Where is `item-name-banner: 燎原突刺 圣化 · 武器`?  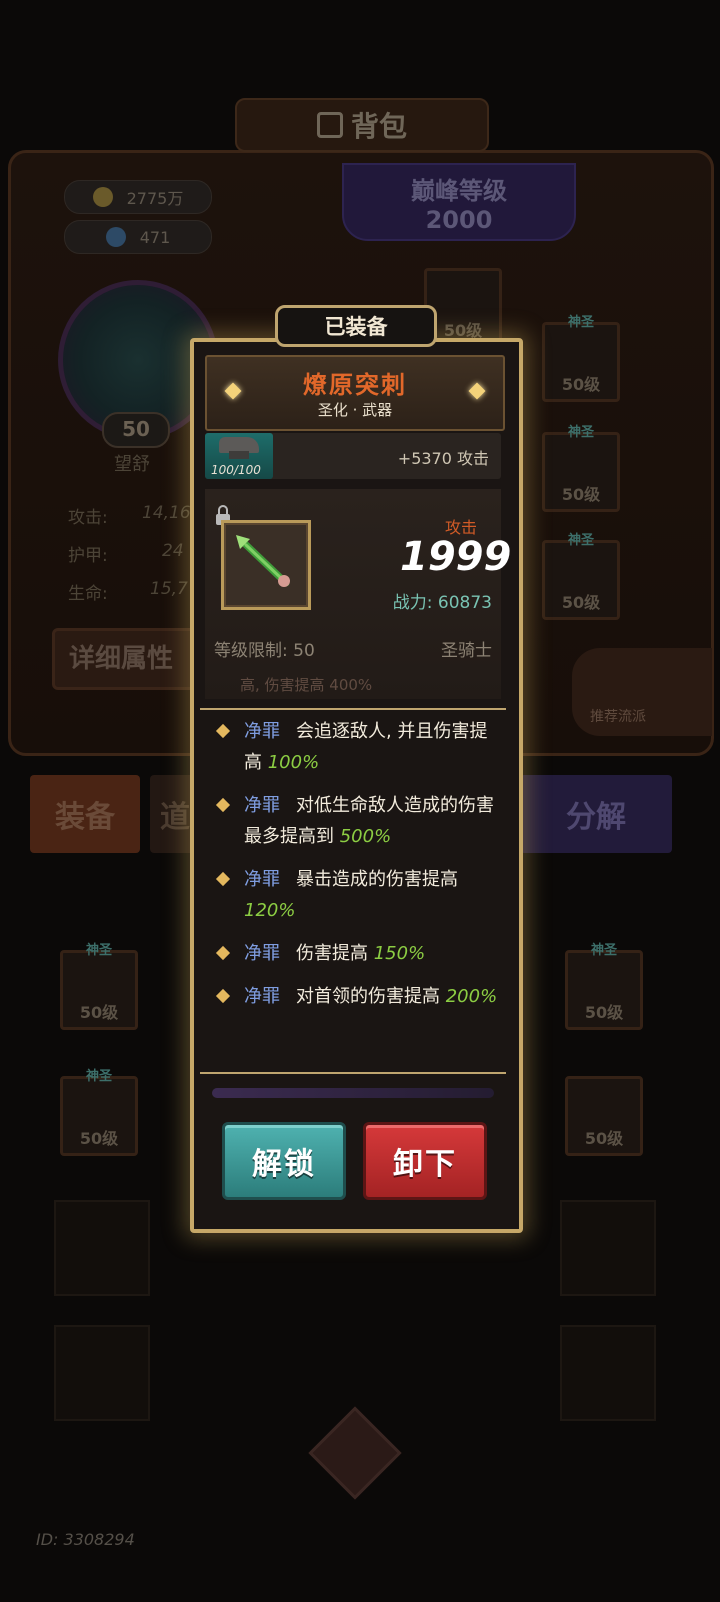
item-name-banner: 燎原突刺 圣化 · 武器 is located at coordinates (355, 393).